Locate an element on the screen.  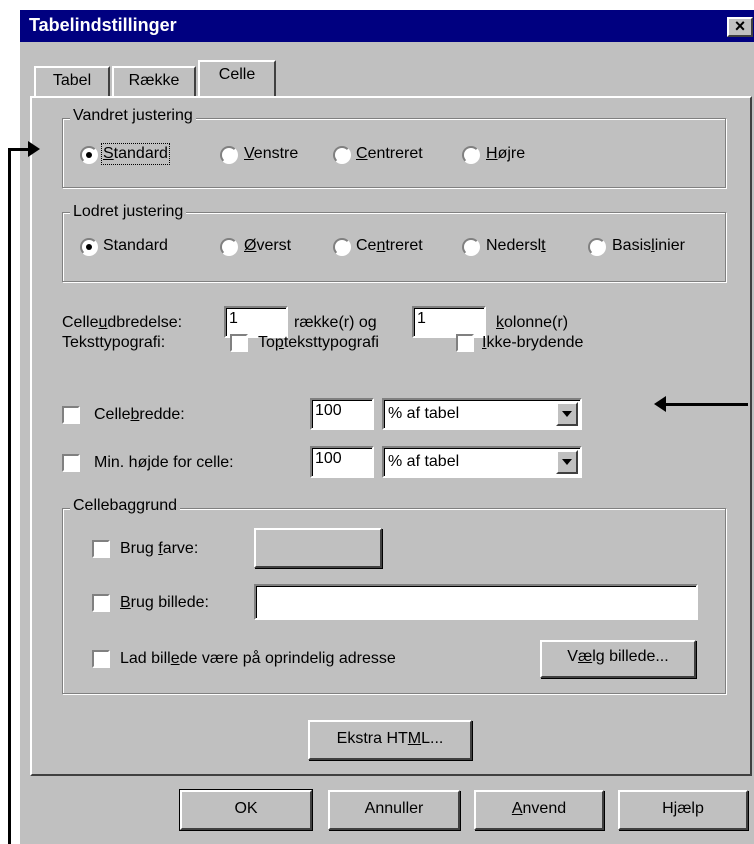
close-button: × is located at coordinates (740, 27).